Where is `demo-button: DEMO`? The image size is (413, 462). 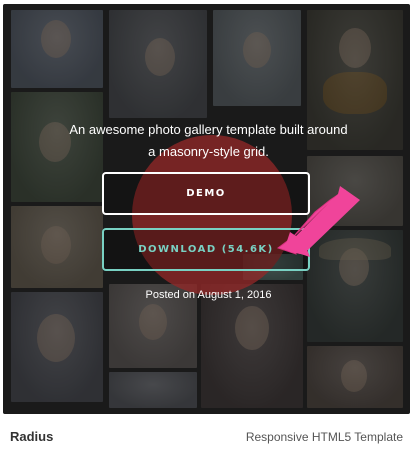
demo-button: DEMO is located at coordinates (206, 193).